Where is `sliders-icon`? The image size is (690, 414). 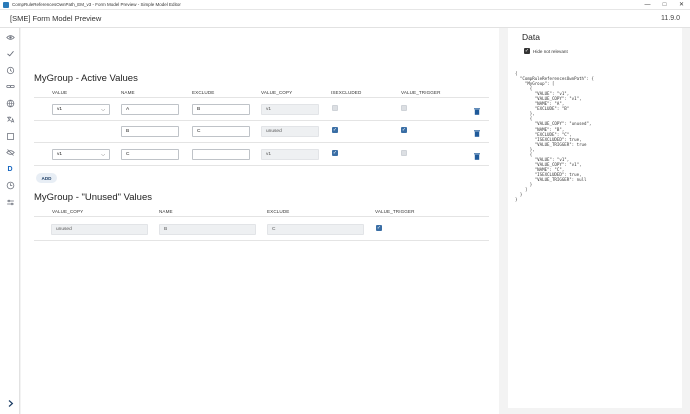 sliders-icon is located at coordinates (10, 202).